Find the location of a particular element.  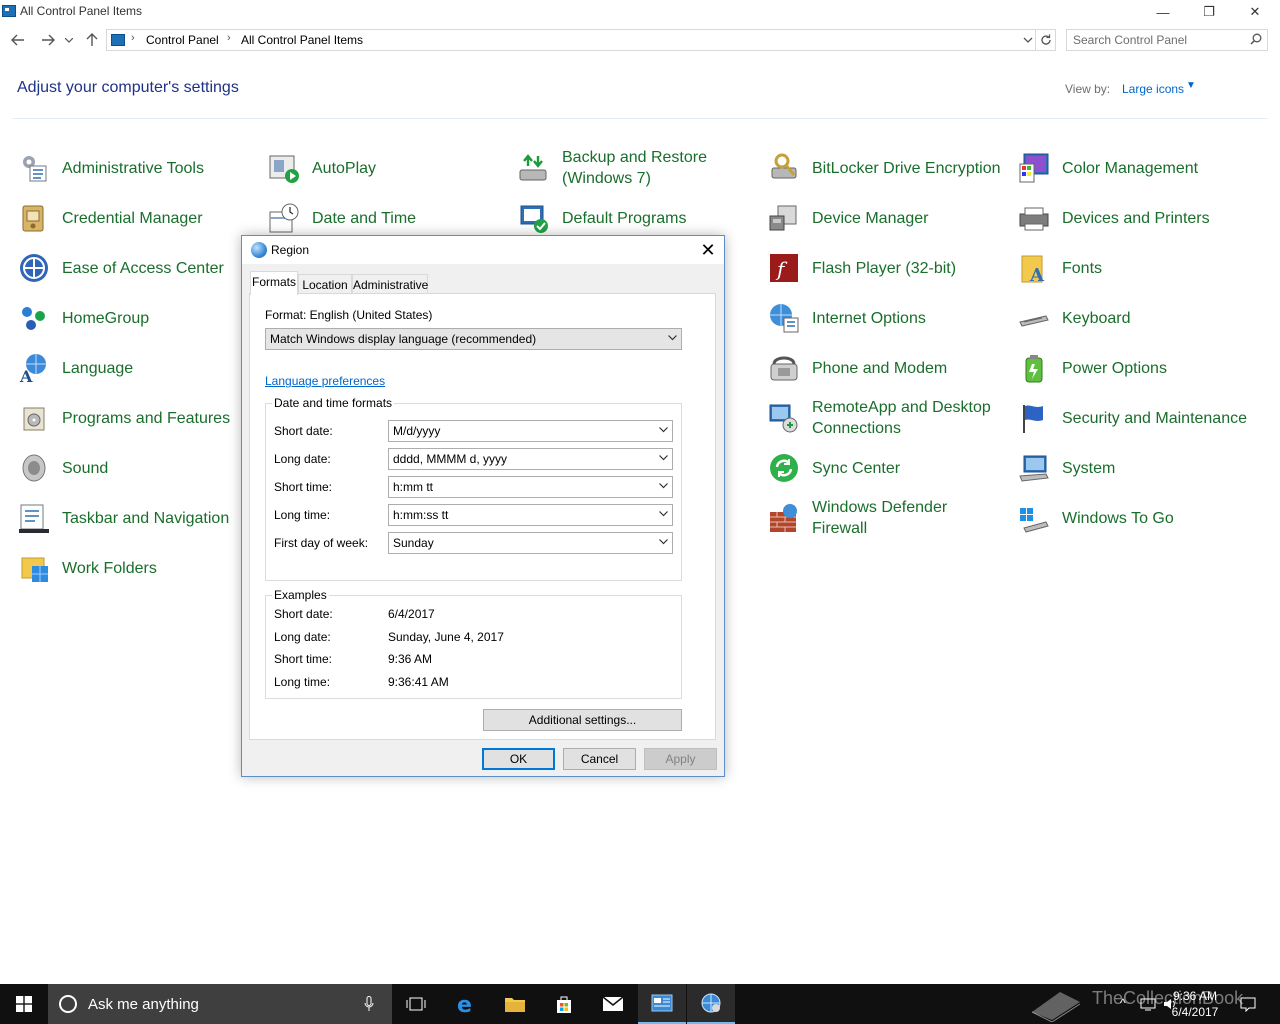

minimize-button: — is located at coordinates (1163, 12).